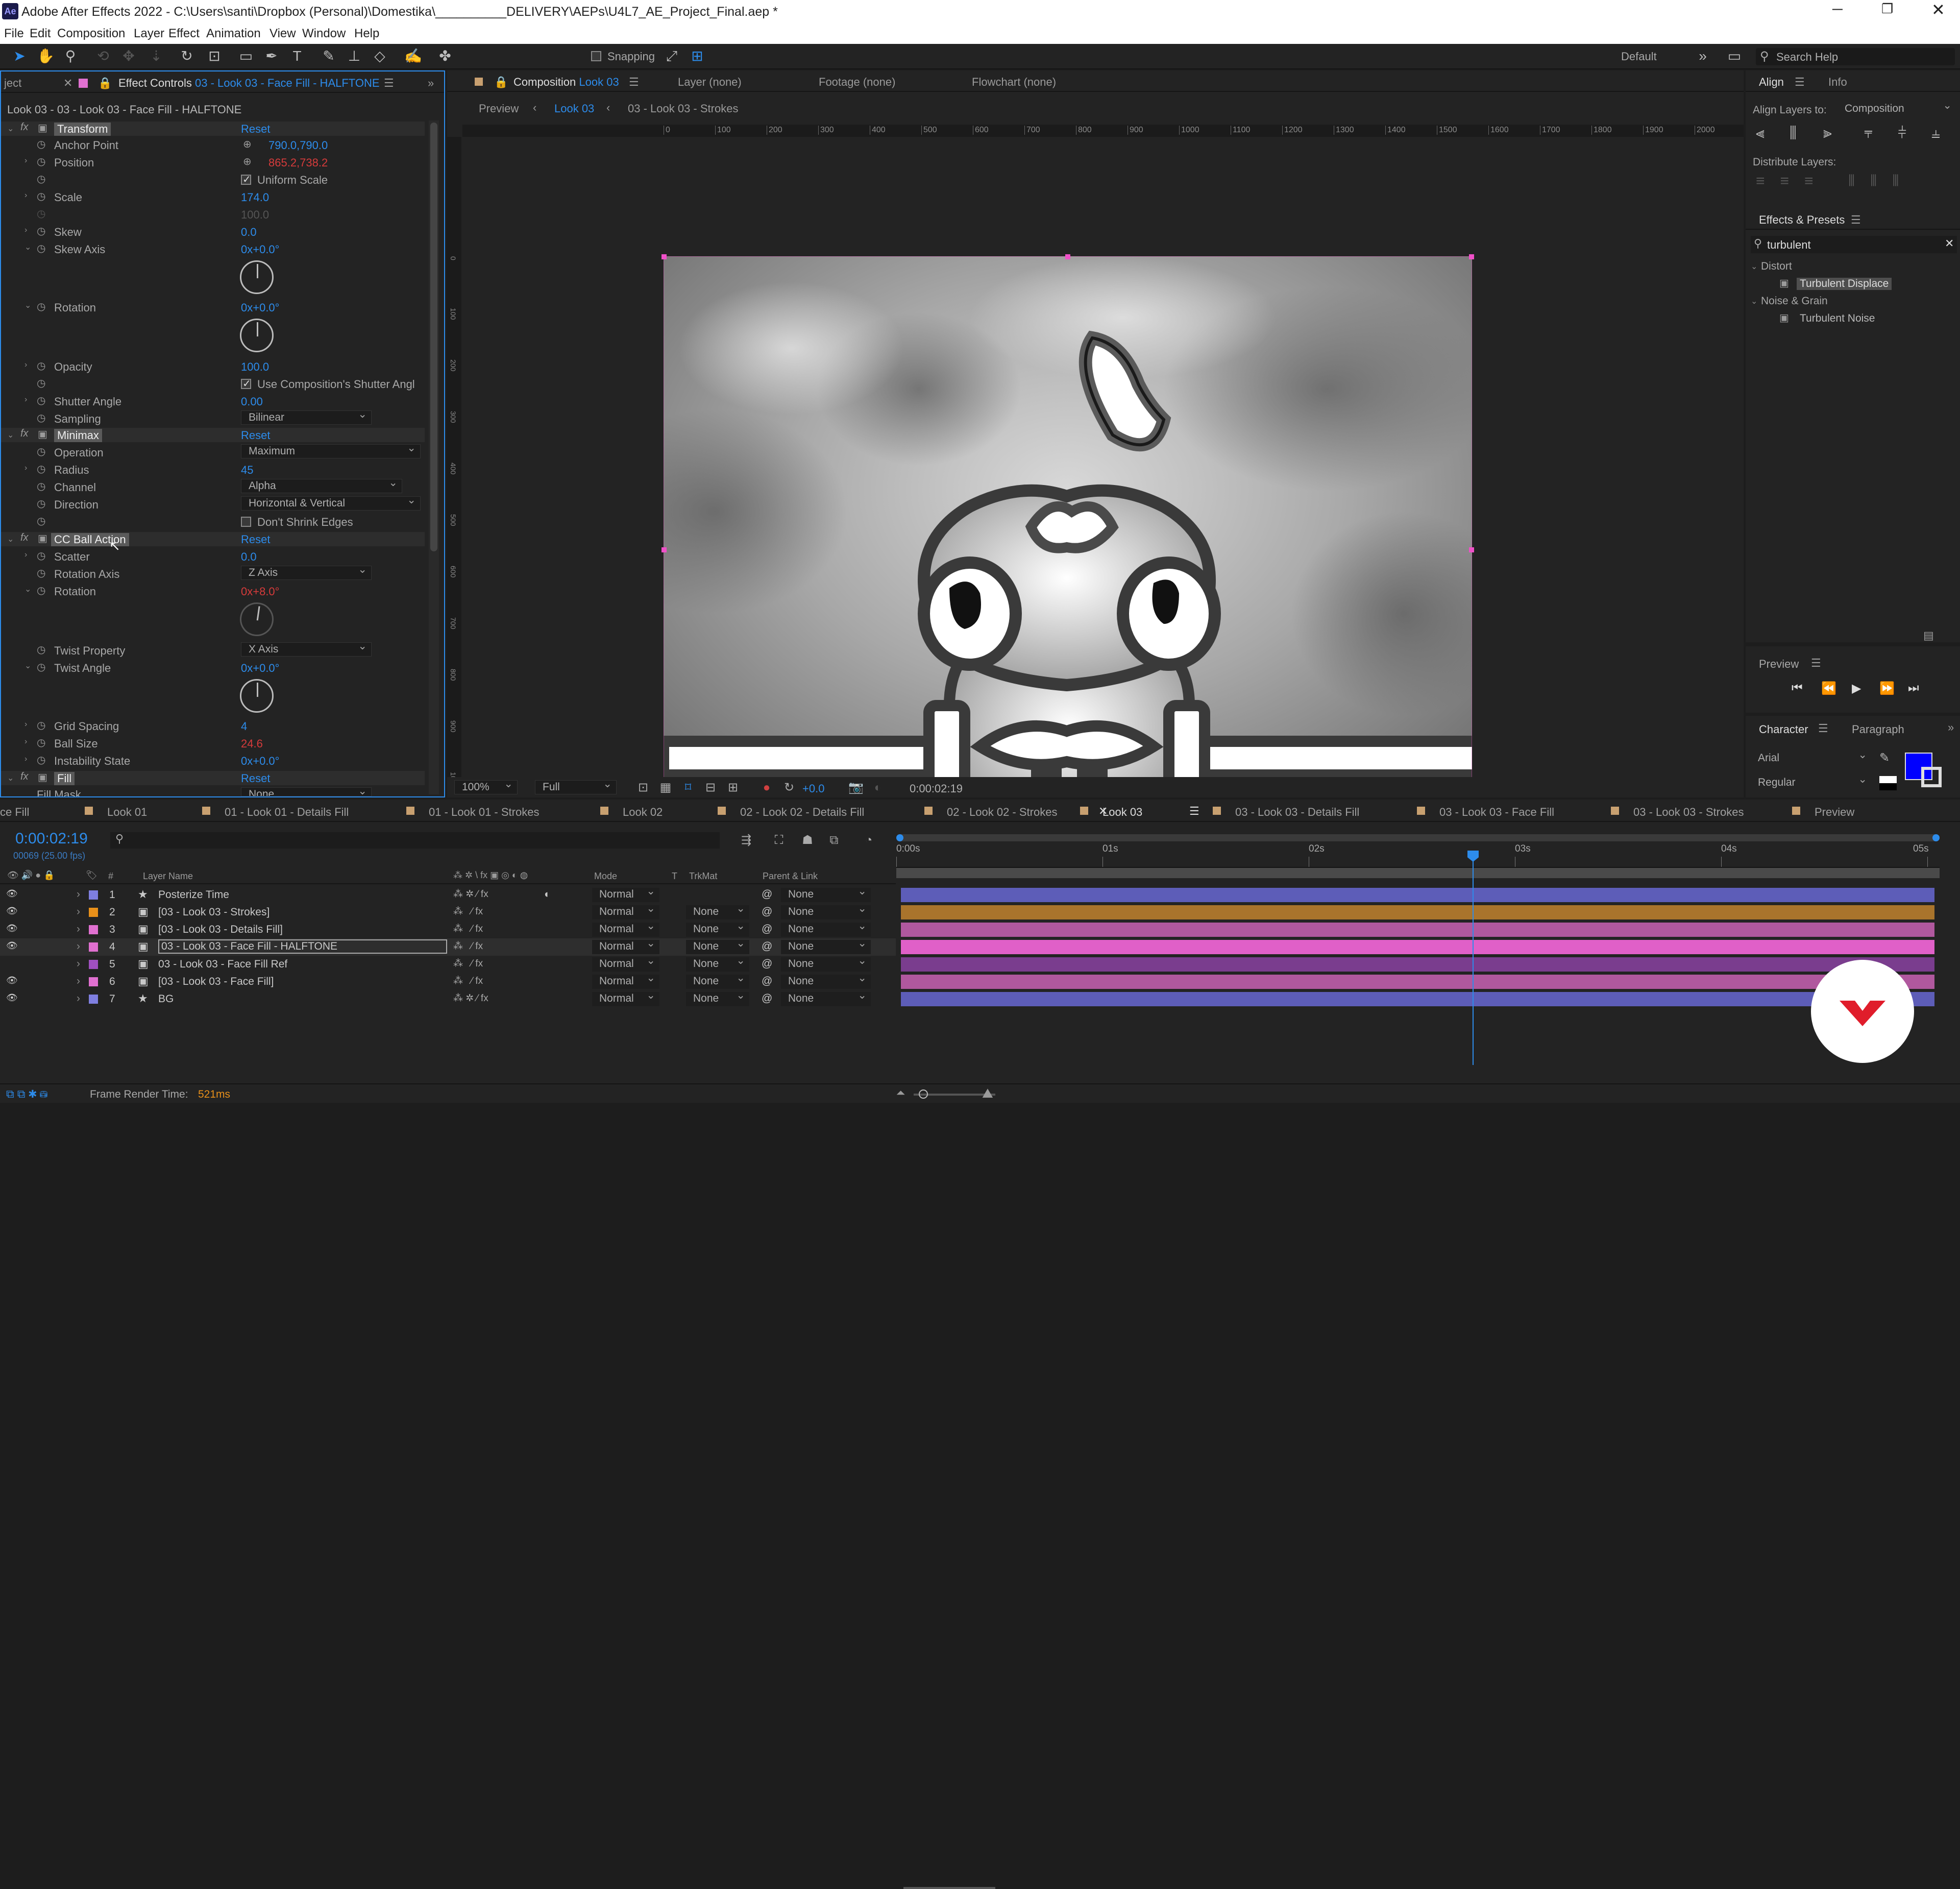 The image size is (1960, 1889). I want to click on crumb-look03: Look 03, so click(574, 108).